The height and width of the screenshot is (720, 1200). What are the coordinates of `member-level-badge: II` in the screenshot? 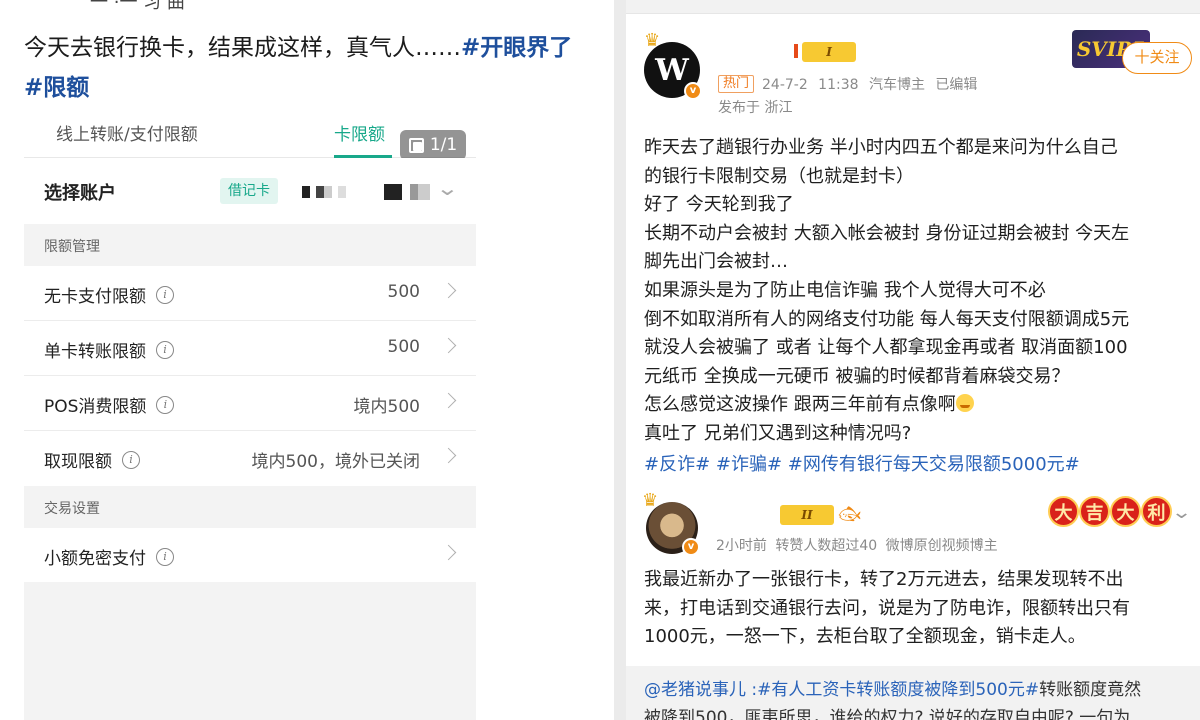 It's located at (807, 515).